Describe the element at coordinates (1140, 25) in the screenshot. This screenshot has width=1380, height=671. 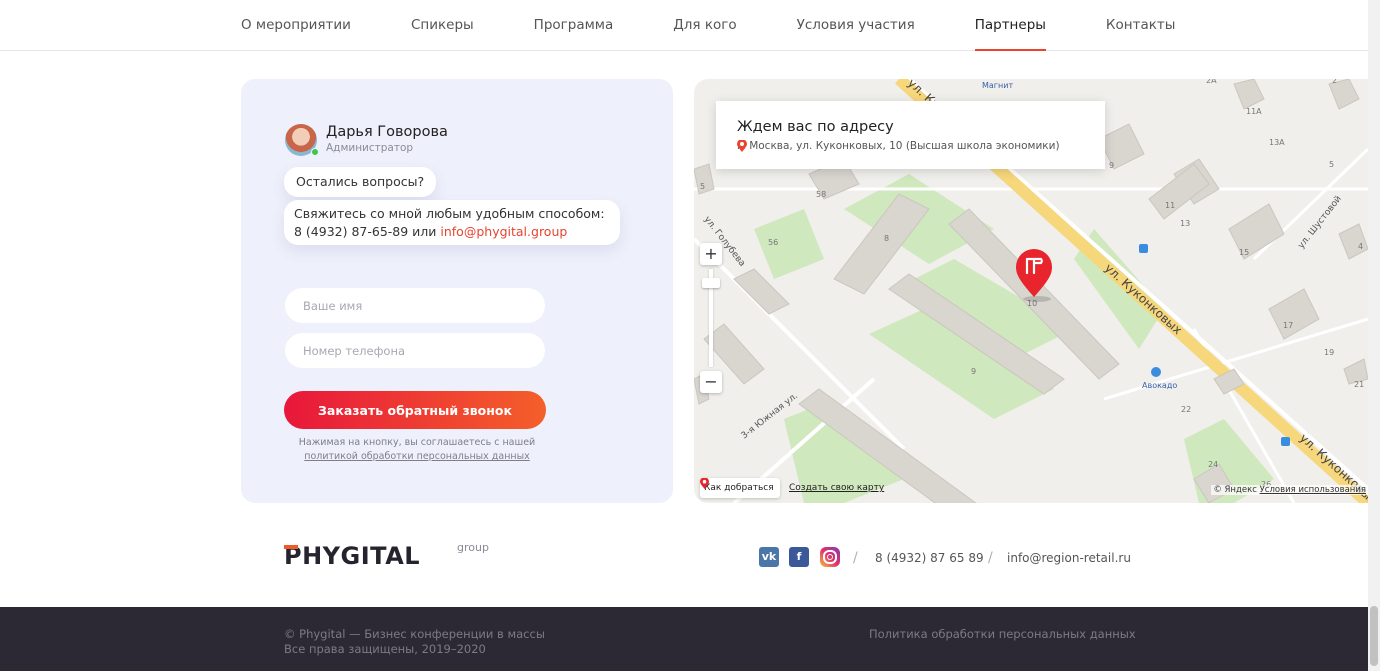
I see `nav-item-contacts: Контакты` at that location.